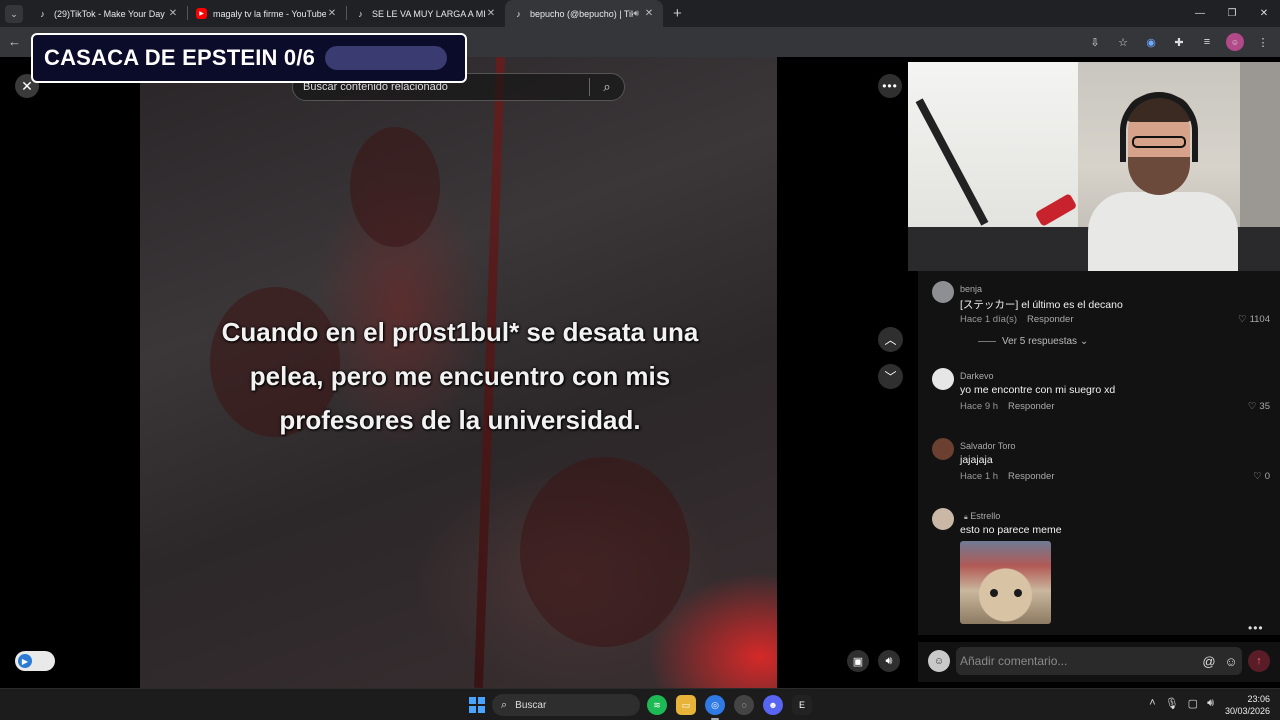  I want to click on comment-text: [ステッカー] el último es el decano, so click(1041, 305).